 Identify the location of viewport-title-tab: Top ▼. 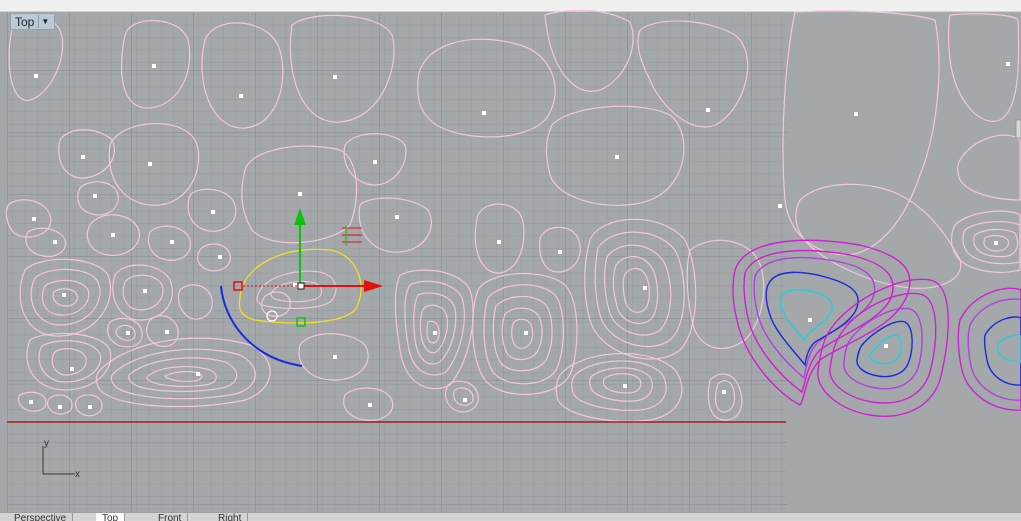
(33, 21).